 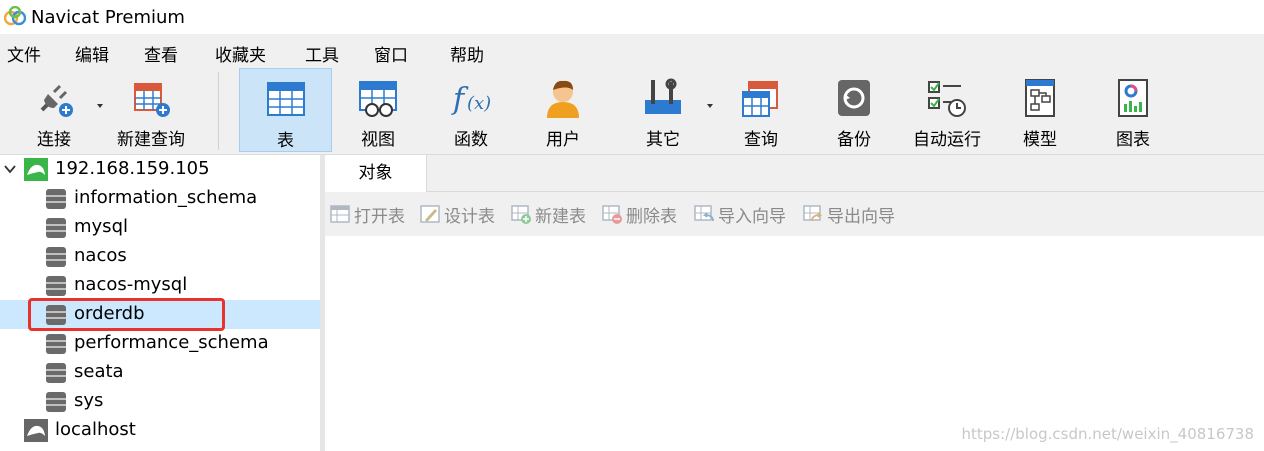 What do you see at coordinates (166, 197) in the screenshot?
I see `database-name: information_schema` at bounding box center [166, 197].